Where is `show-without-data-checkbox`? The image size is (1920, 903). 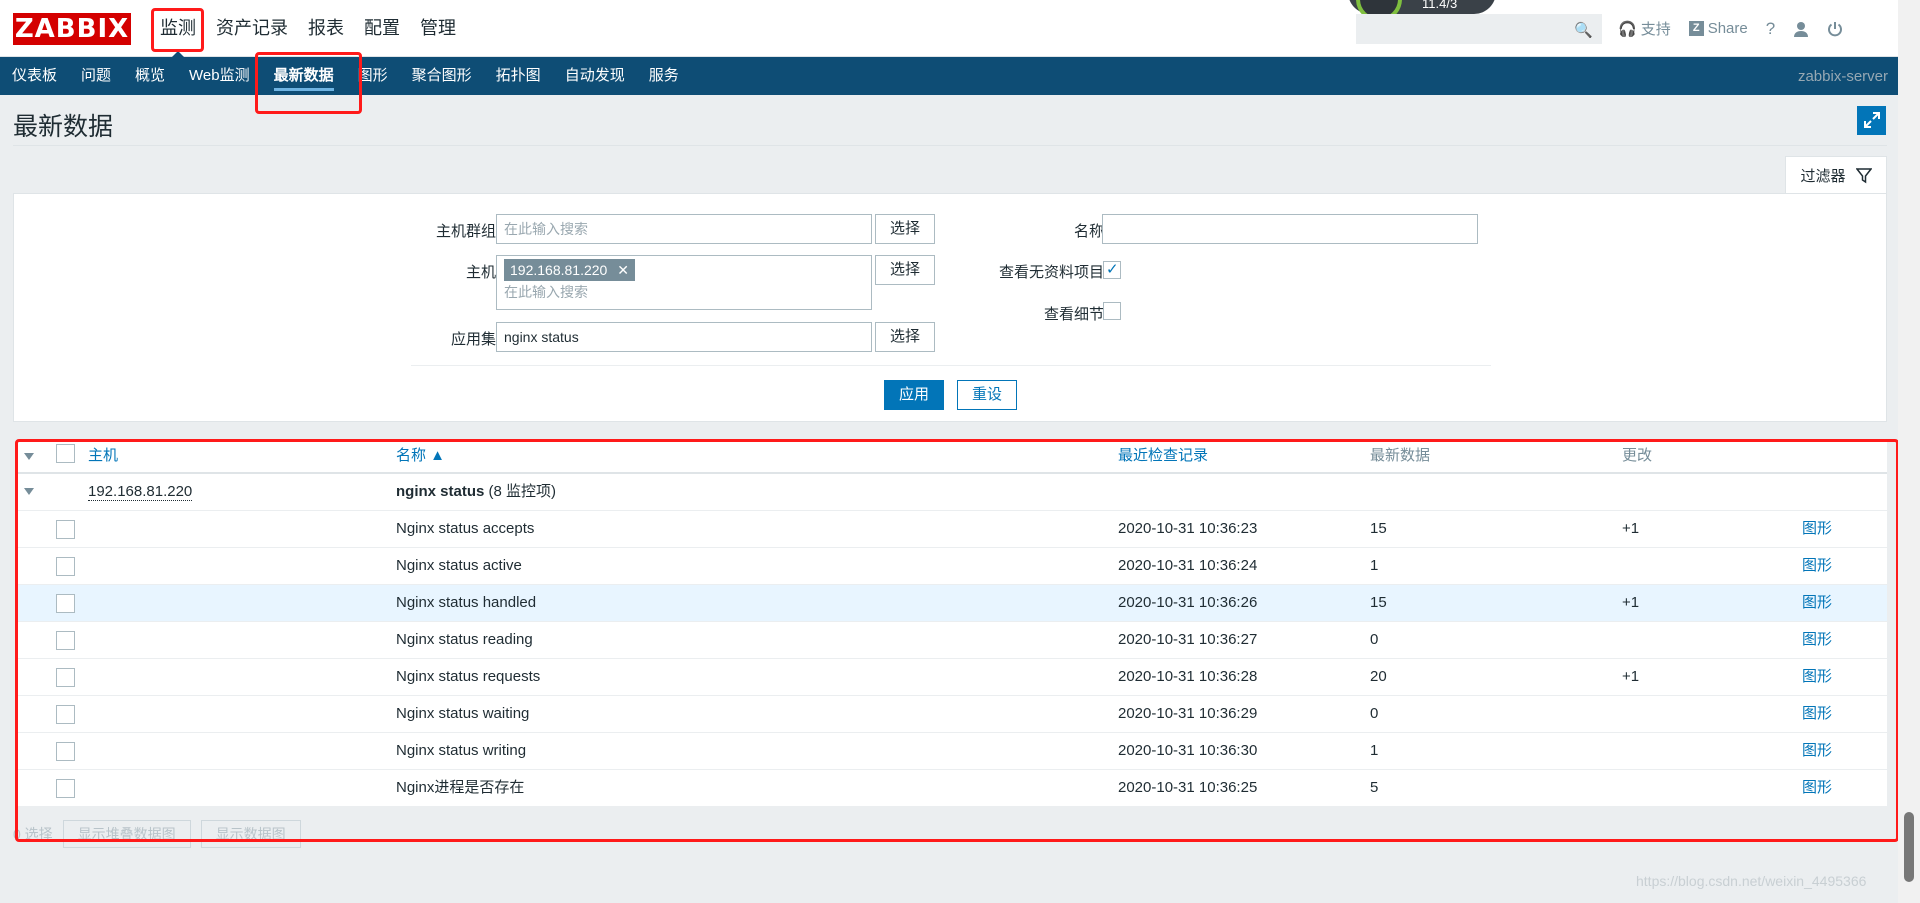
show-without-data-checkbox is located at coordinates (1112, 269).